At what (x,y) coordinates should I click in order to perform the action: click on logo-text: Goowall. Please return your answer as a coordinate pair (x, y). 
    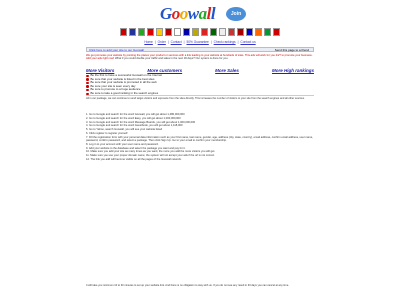
    Looking at the image, I should click on (188, 14).